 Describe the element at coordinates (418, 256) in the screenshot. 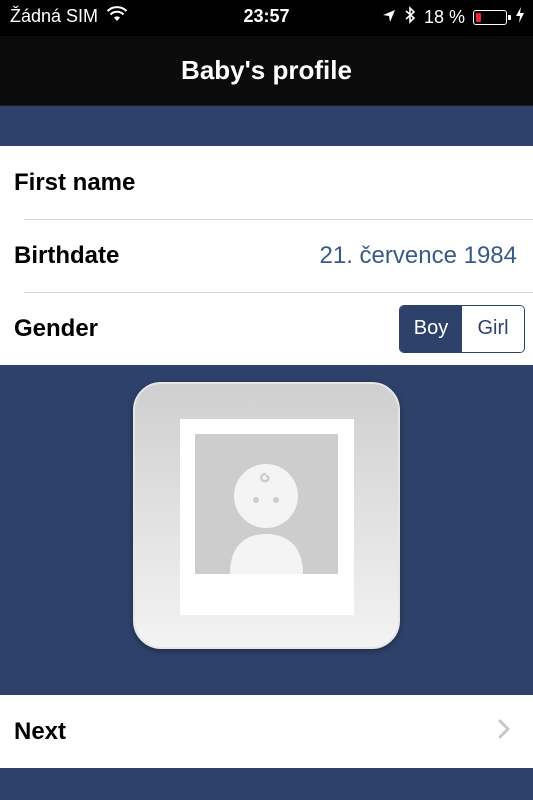

I see `birthdate-value: 21. července 1984` at that location.